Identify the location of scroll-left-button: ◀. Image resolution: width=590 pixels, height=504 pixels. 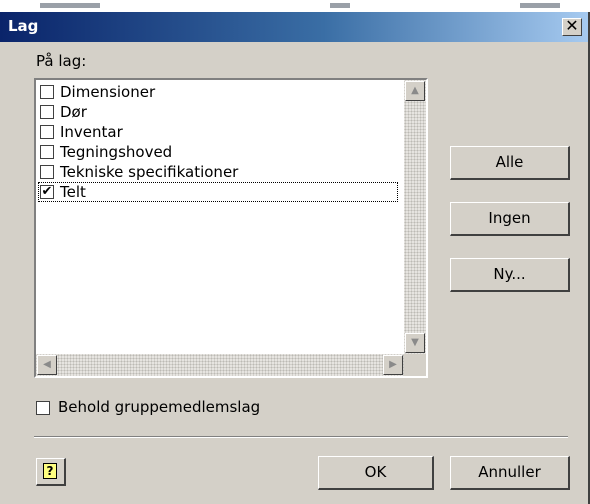
(47, 365).